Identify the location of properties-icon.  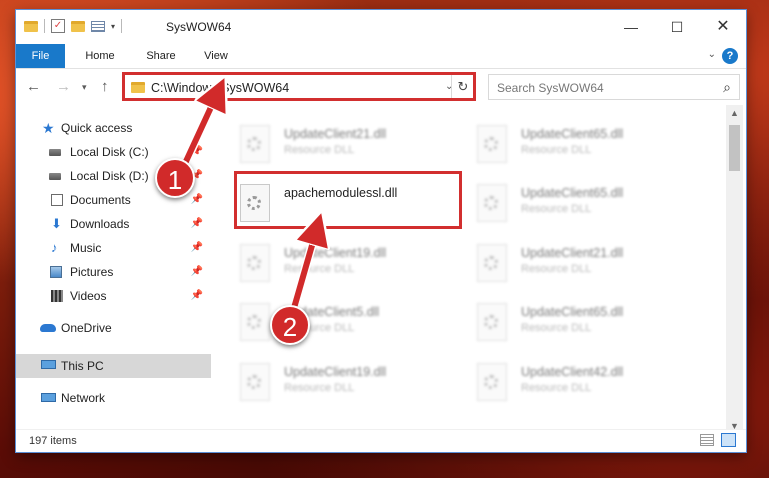
(98, 26).